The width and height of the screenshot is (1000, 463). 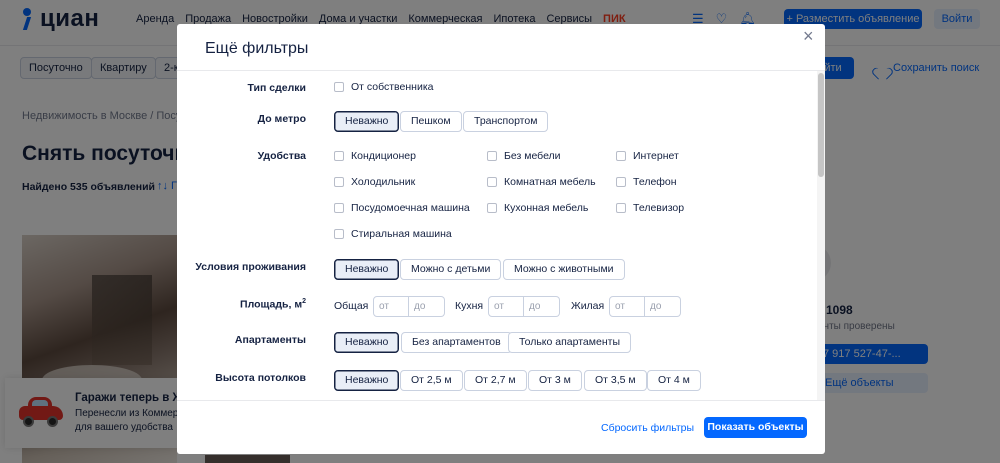 What do you see at coordinates (351, 306) in the screenshot?
I see `area-total-label: Общая` at bounding box center [351, 306].